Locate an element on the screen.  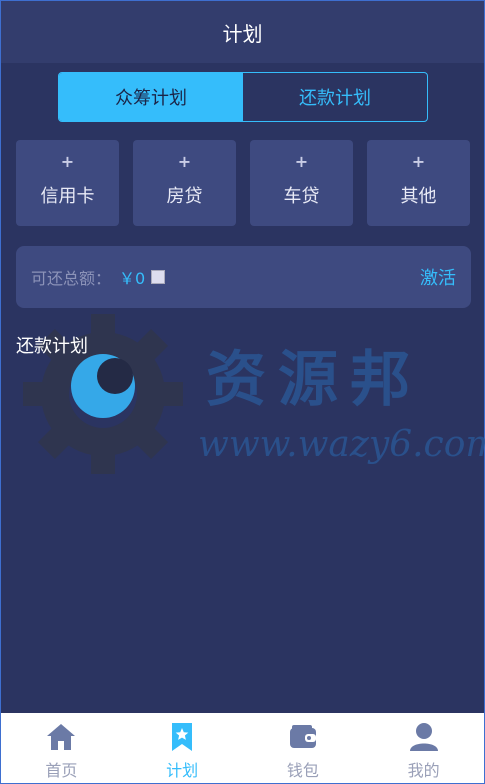
tab-wallet: 钱包 is located at coordinates (303, 748).